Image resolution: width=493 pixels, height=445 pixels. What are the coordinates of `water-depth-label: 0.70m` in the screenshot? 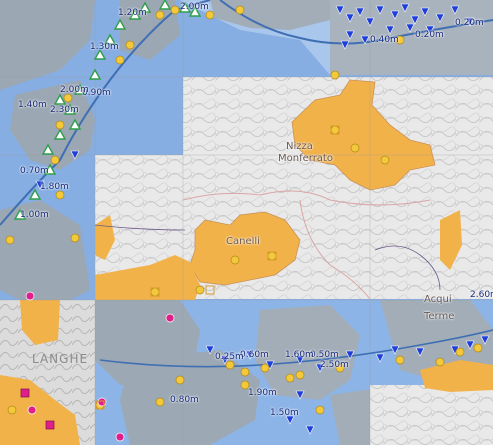 It's located at (34, 171).